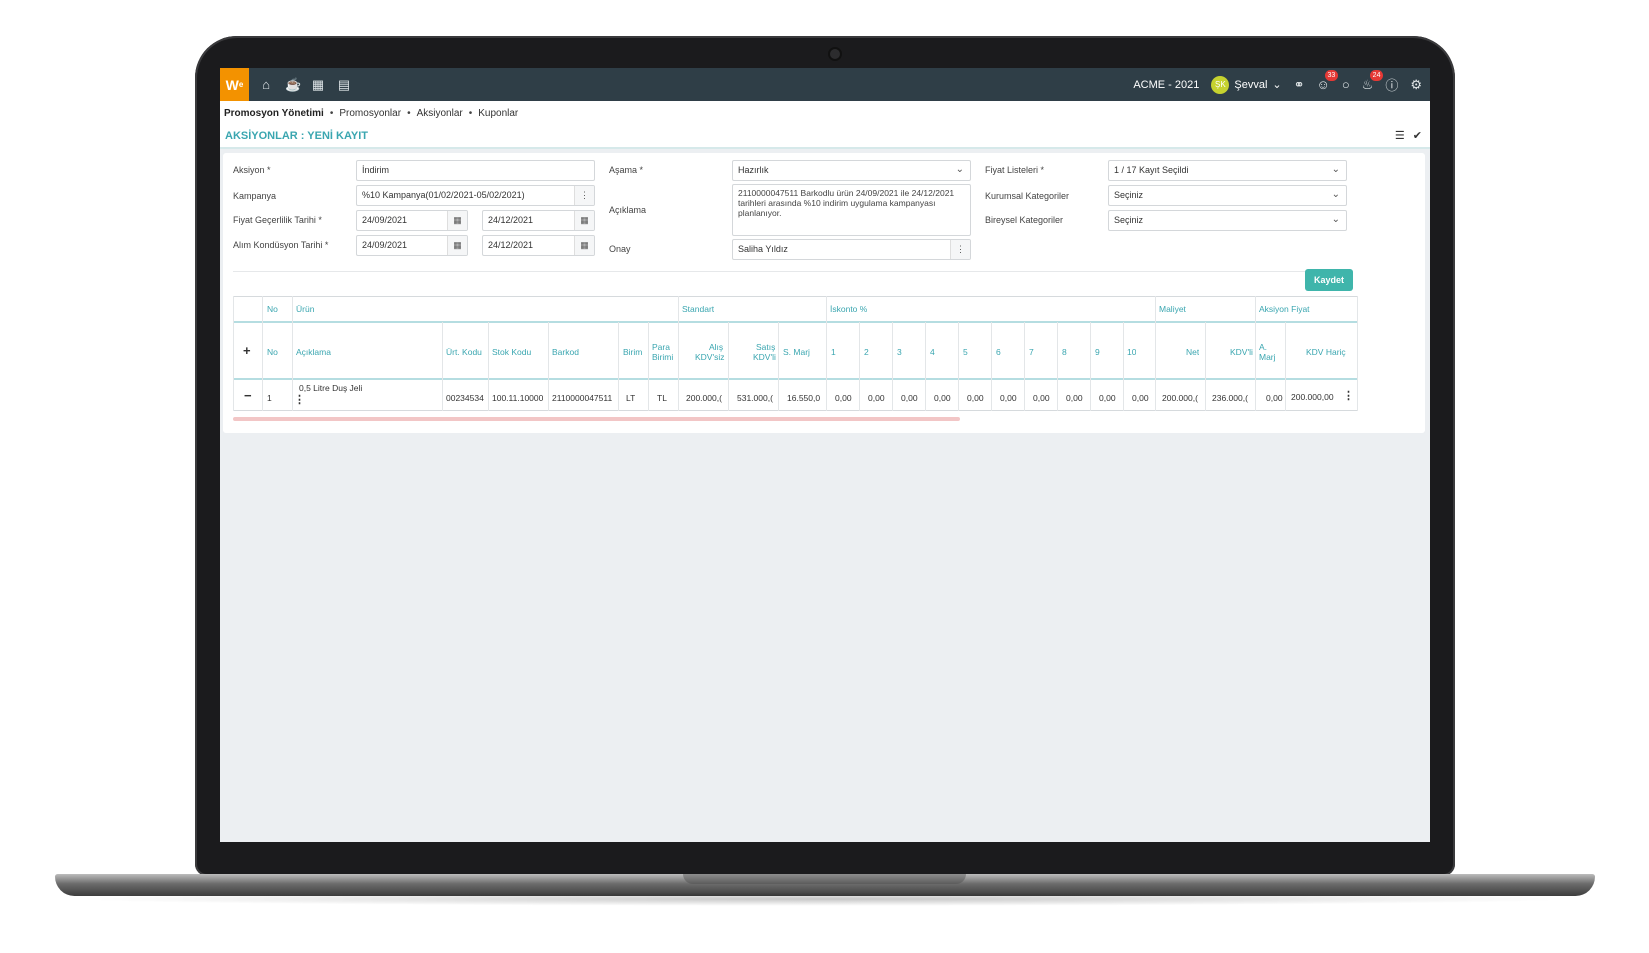 The image size is (1649, 953). What do you see at coordinates (1312, 397) in the screenshot?
I see `row-kdv-haric: 200.000,00` at bounding box center [1312, 397].